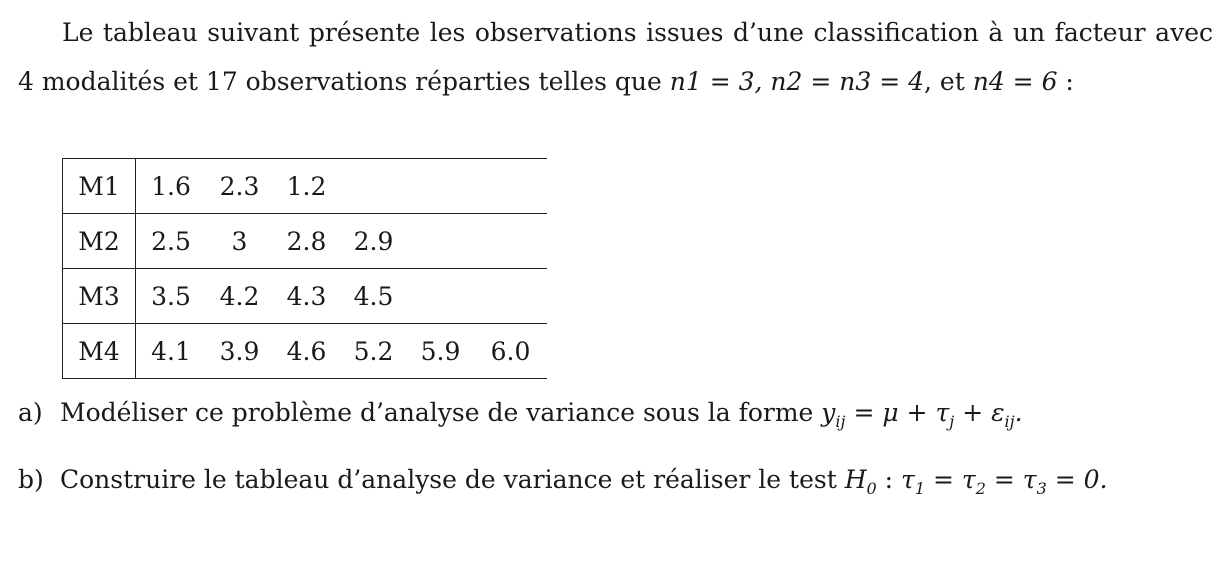  I want to click on table-cell: 6.0, so click(510, 351).